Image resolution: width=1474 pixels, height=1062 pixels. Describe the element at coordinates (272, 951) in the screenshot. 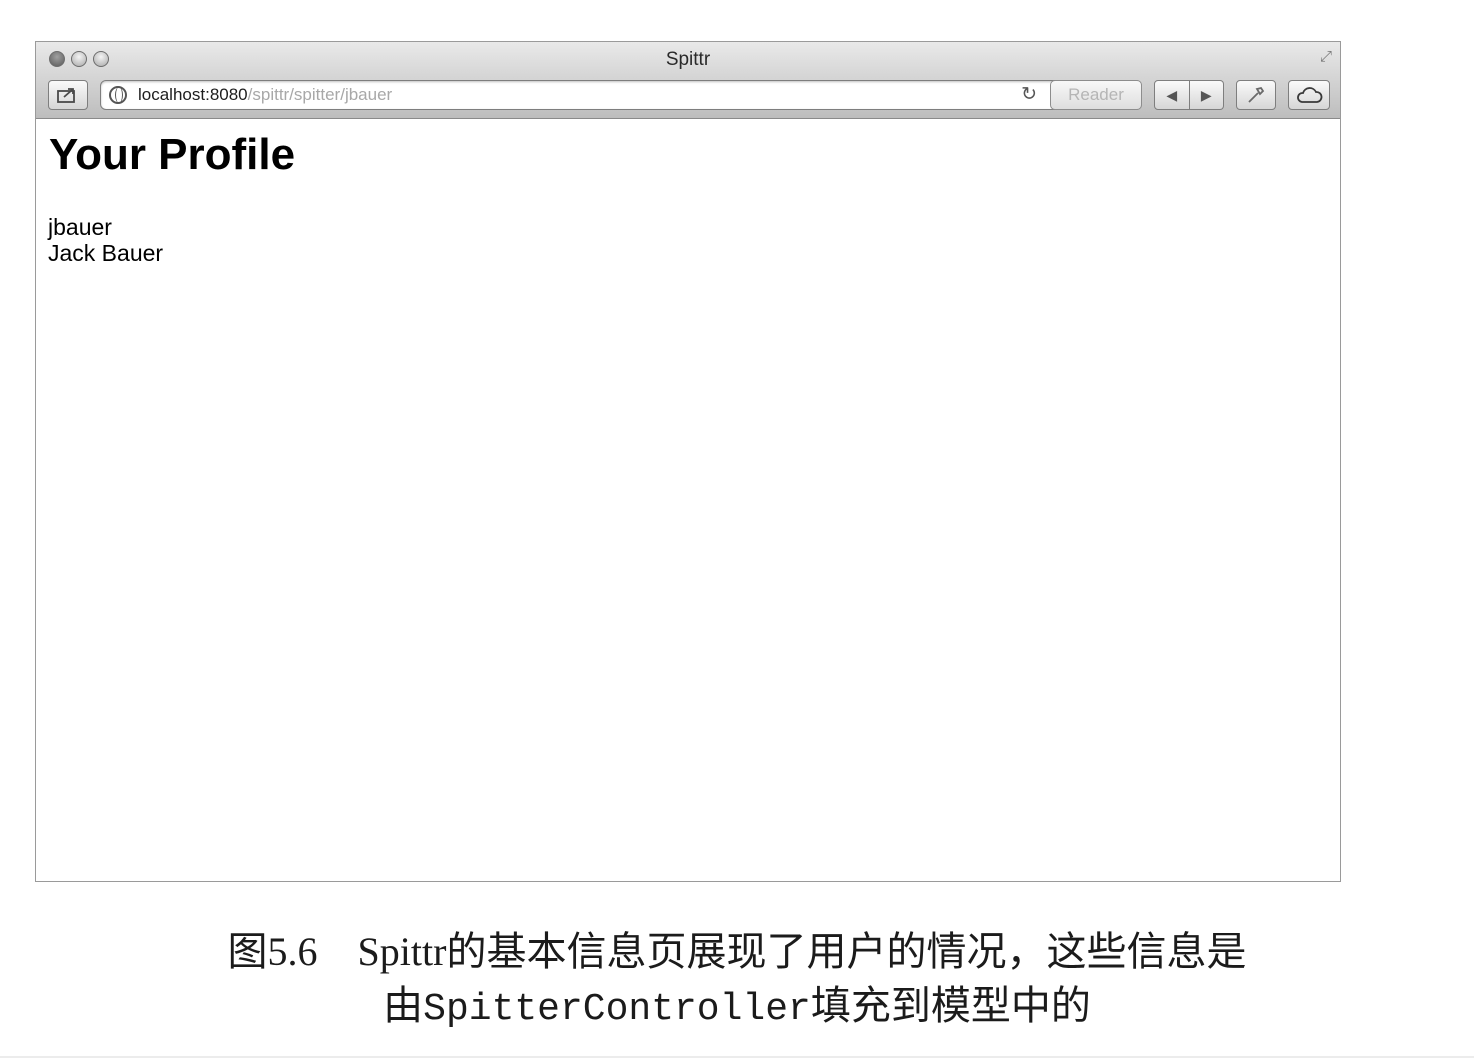

I see `figure-number: 图5.6` at that location.